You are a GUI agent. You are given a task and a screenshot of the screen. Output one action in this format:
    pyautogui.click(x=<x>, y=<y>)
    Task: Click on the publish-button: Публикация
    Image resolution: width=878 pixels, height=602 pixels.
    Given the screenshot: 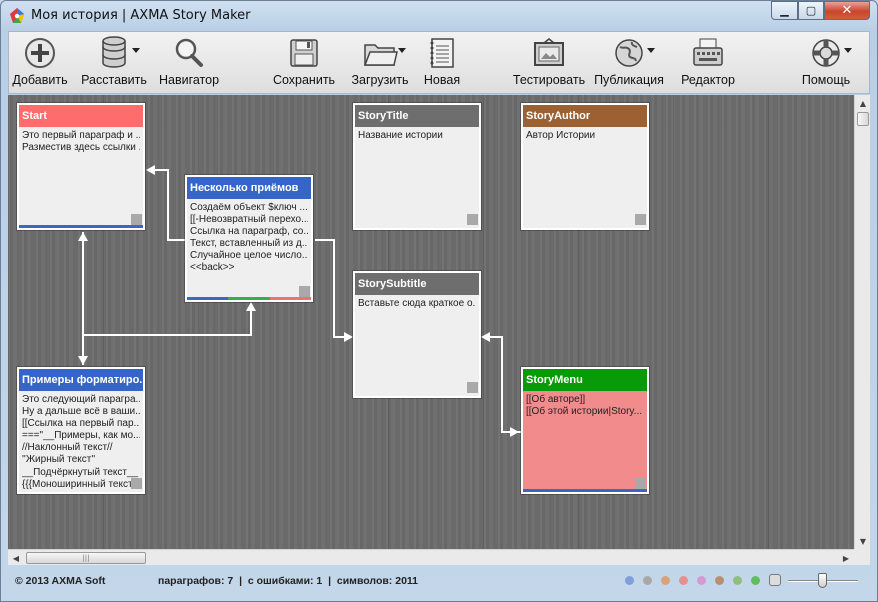 What is the action you would take?
    pyautogui.click(x=629, y=64)
    